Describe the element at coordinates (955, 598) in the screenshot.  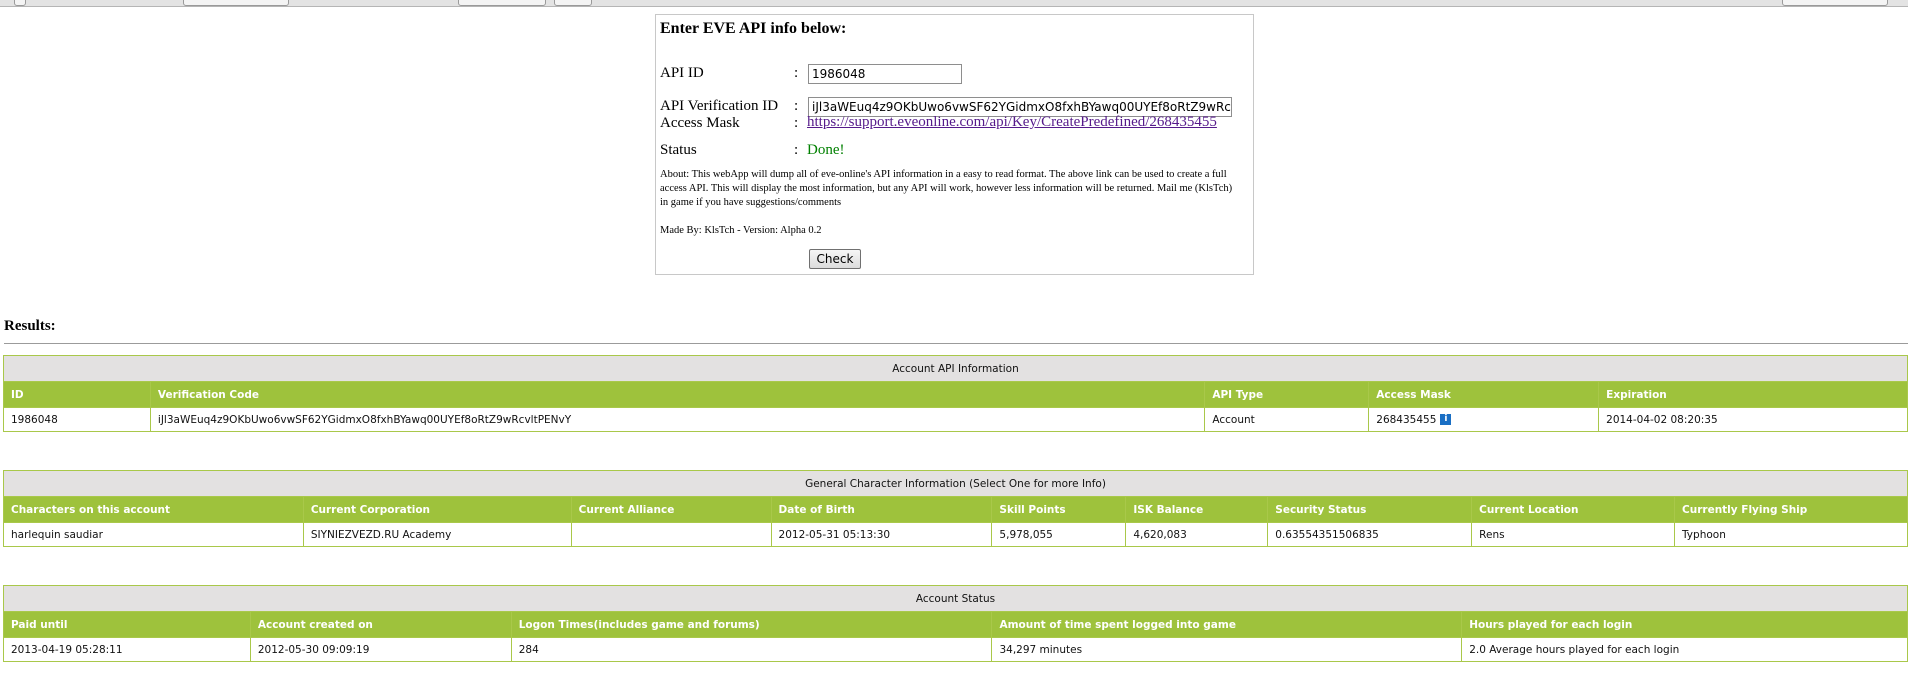
I see `table-caption: Account Status` at that location.